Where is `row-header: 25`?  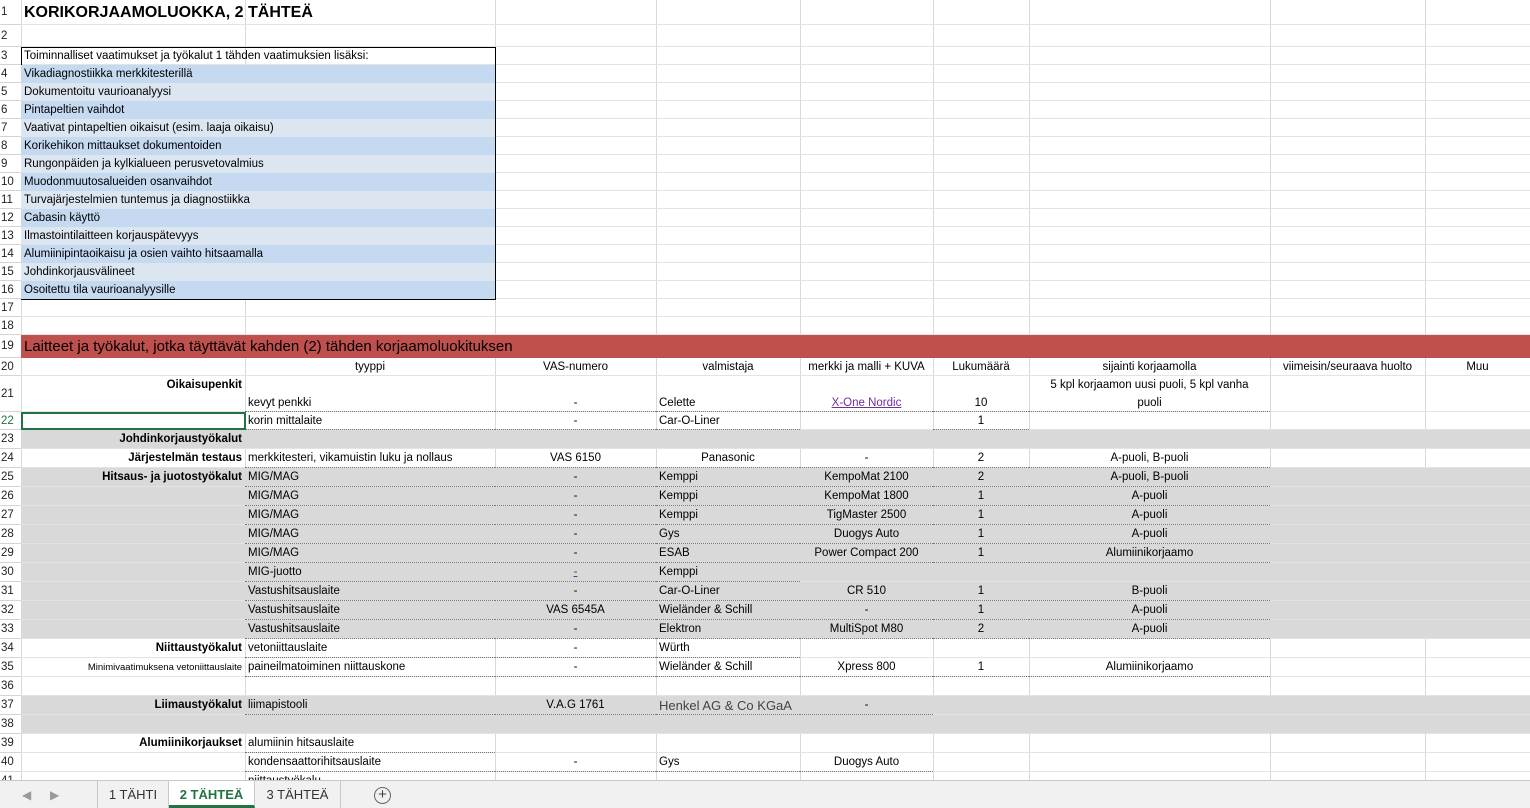 row-header: 25 is located at coordinates (10, 477).